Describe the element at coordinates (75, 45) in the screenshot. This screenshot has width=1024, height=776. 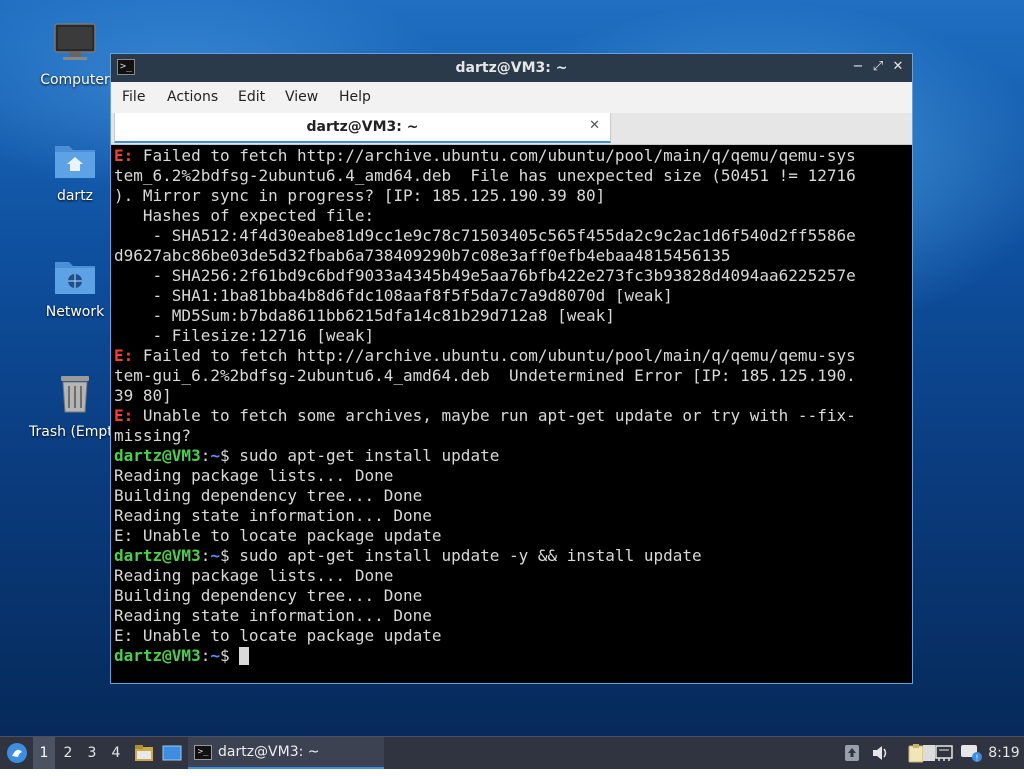
I see `computer-icon` at that location.